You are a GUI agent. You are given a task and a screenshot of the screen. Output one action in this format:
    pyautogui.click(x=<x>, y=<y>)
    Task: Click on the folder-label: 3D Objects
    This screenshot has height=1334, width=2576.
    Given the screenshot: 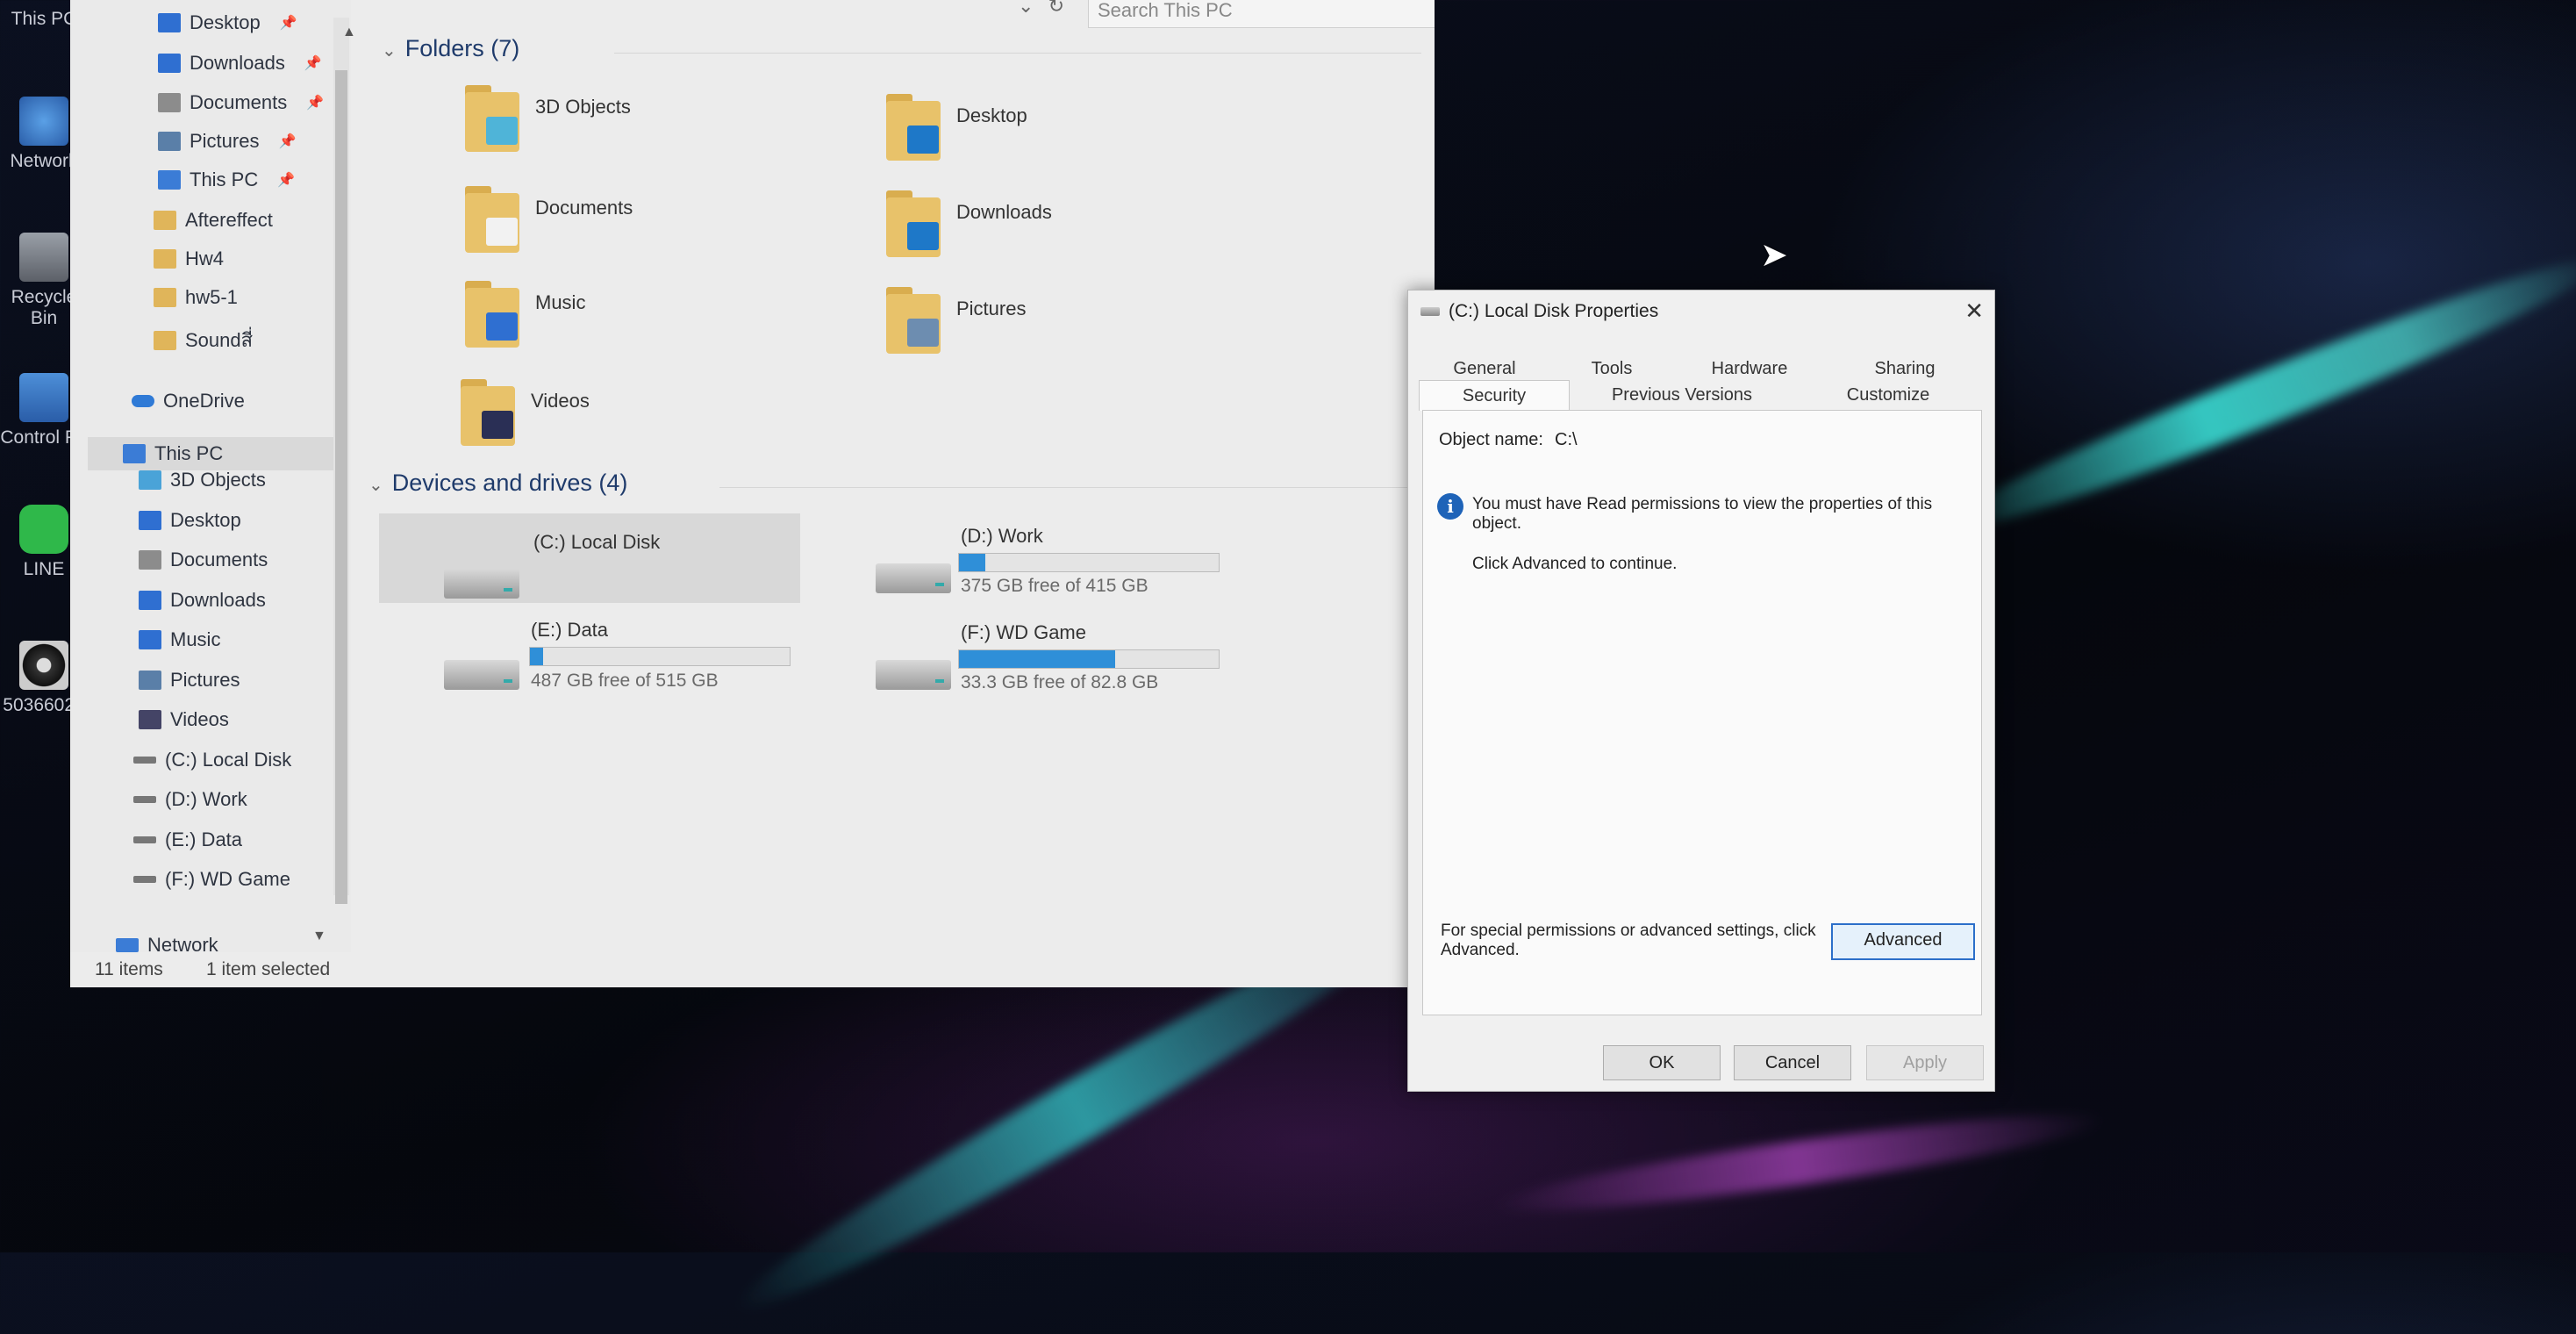 What is the action you would take?
    pyautogui.click(x=583, y=107)
    